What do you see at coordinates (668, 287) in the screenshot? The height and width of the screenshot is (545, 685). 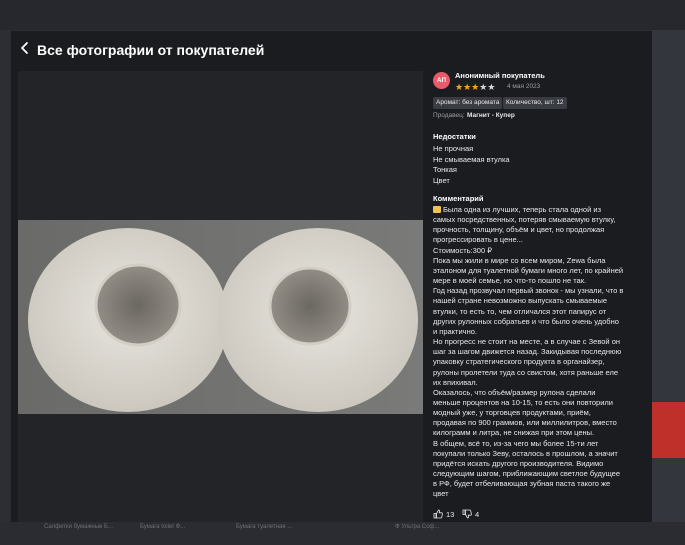 I see `background-right-panel` at bounding box center [668, 287].